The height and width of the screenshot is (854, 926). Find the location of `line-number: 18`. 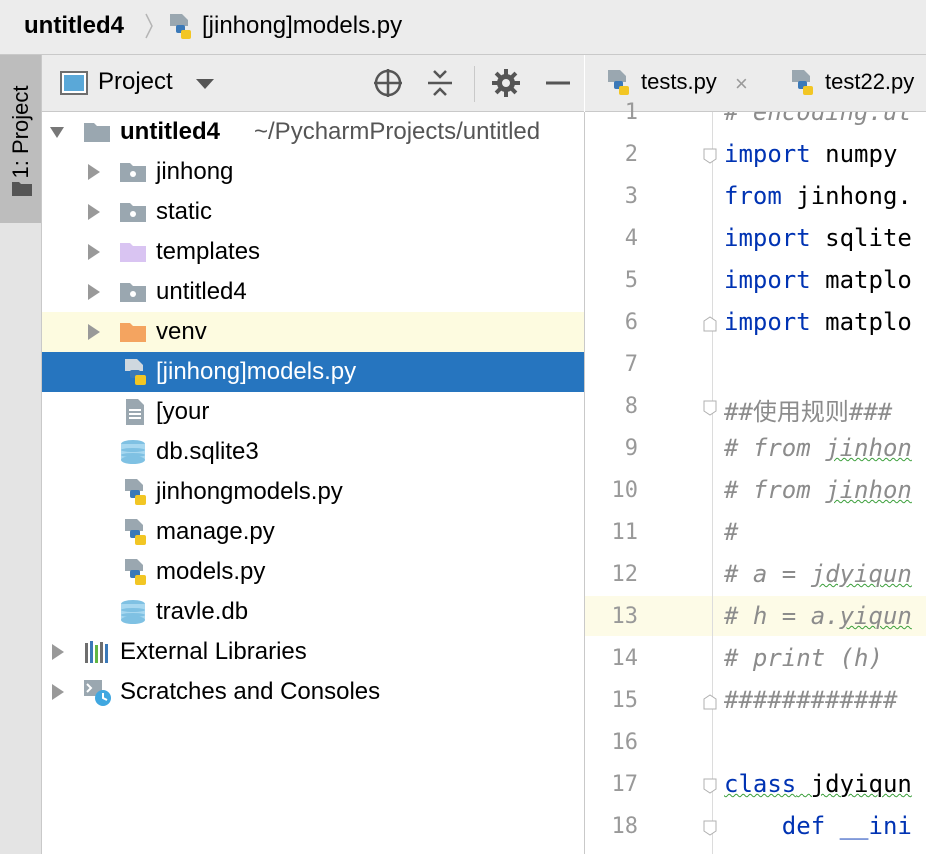

line-number: 18 is located at coordinates (625, 826).